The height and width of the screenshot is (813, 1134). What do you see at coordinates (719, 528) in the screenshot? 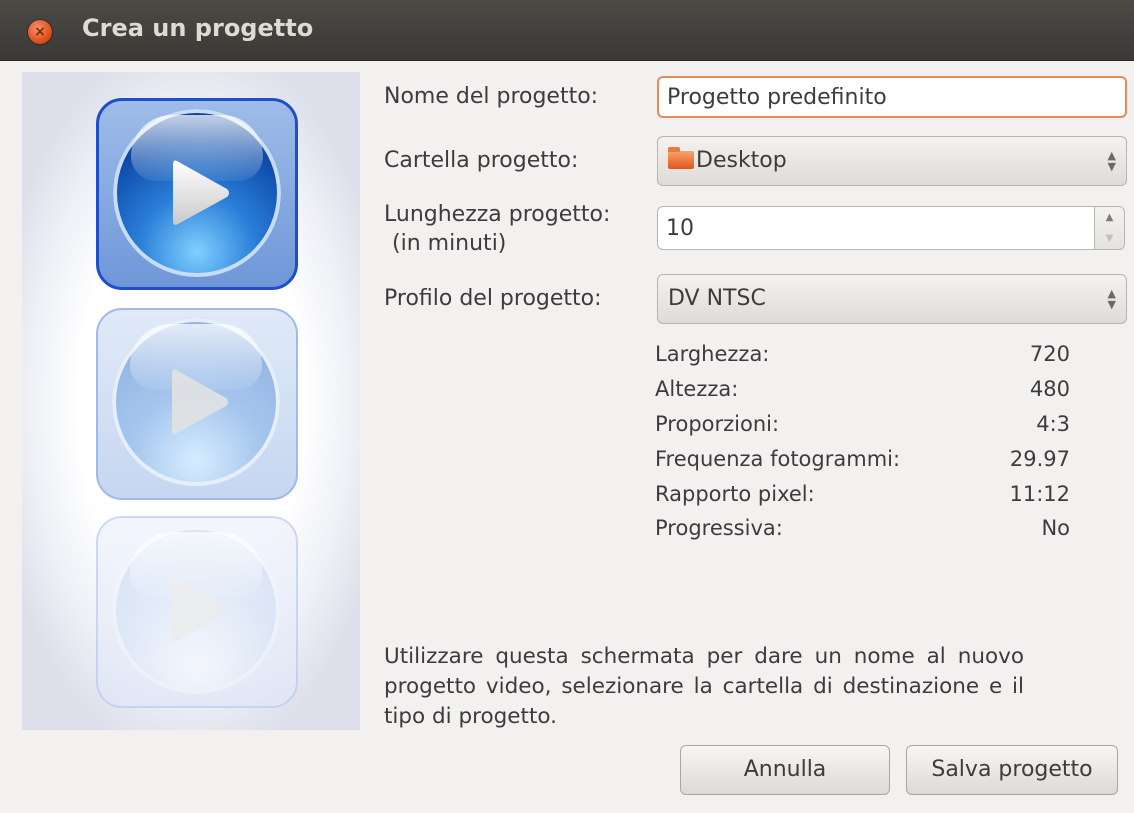
I see `profile-detail-label: Progressiva:` at bounding box center [719, 528].